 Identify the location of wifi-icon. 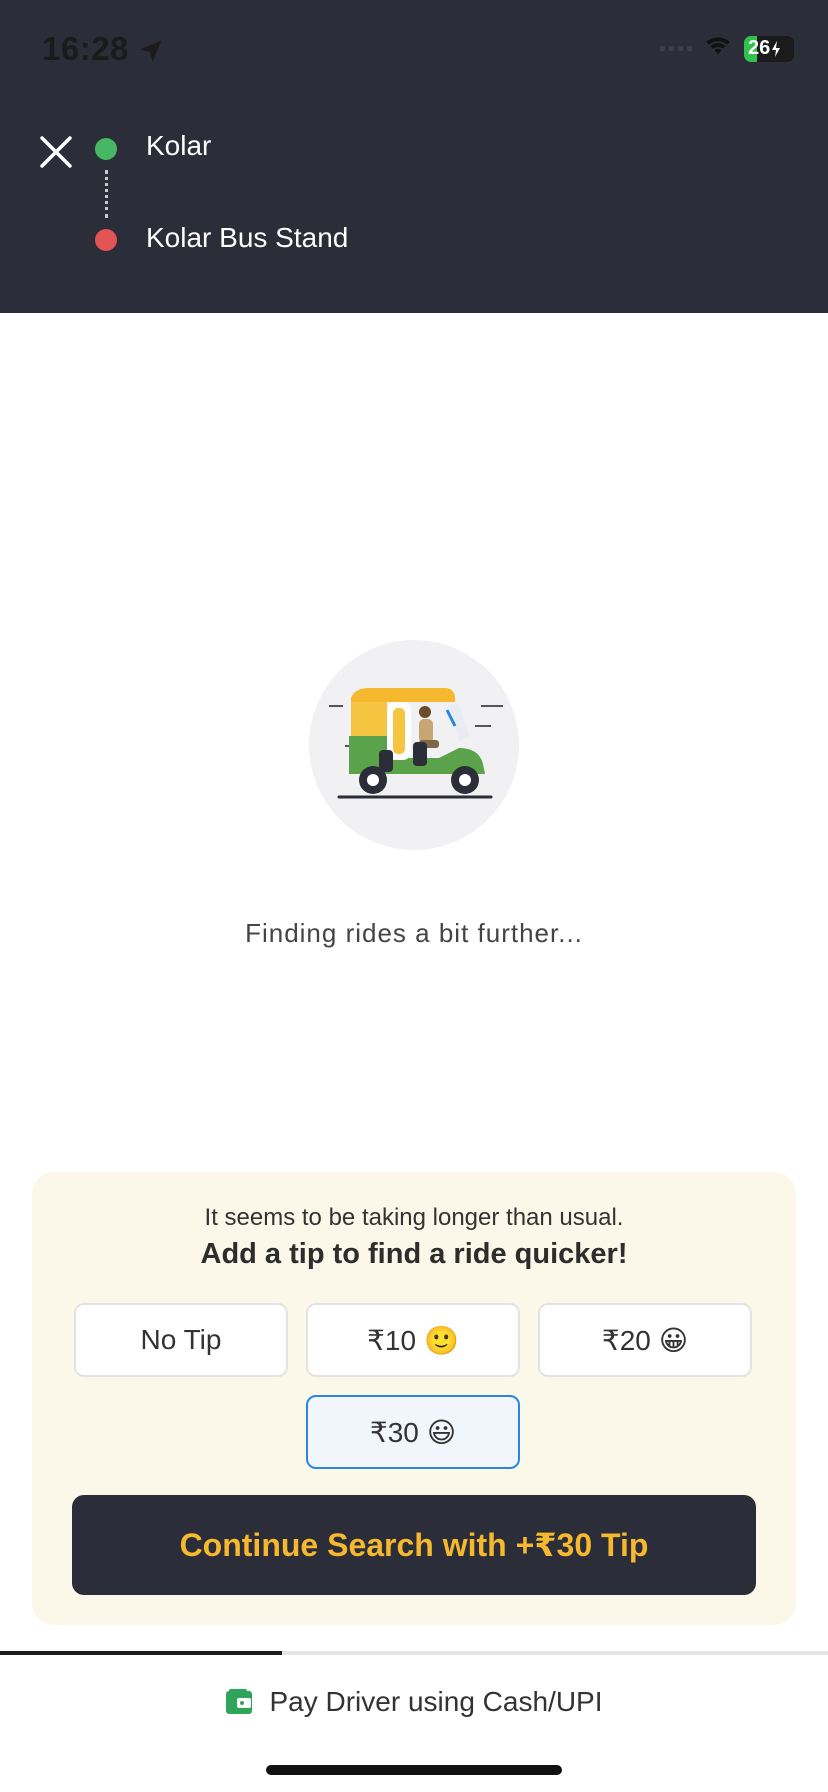
(718, 48).